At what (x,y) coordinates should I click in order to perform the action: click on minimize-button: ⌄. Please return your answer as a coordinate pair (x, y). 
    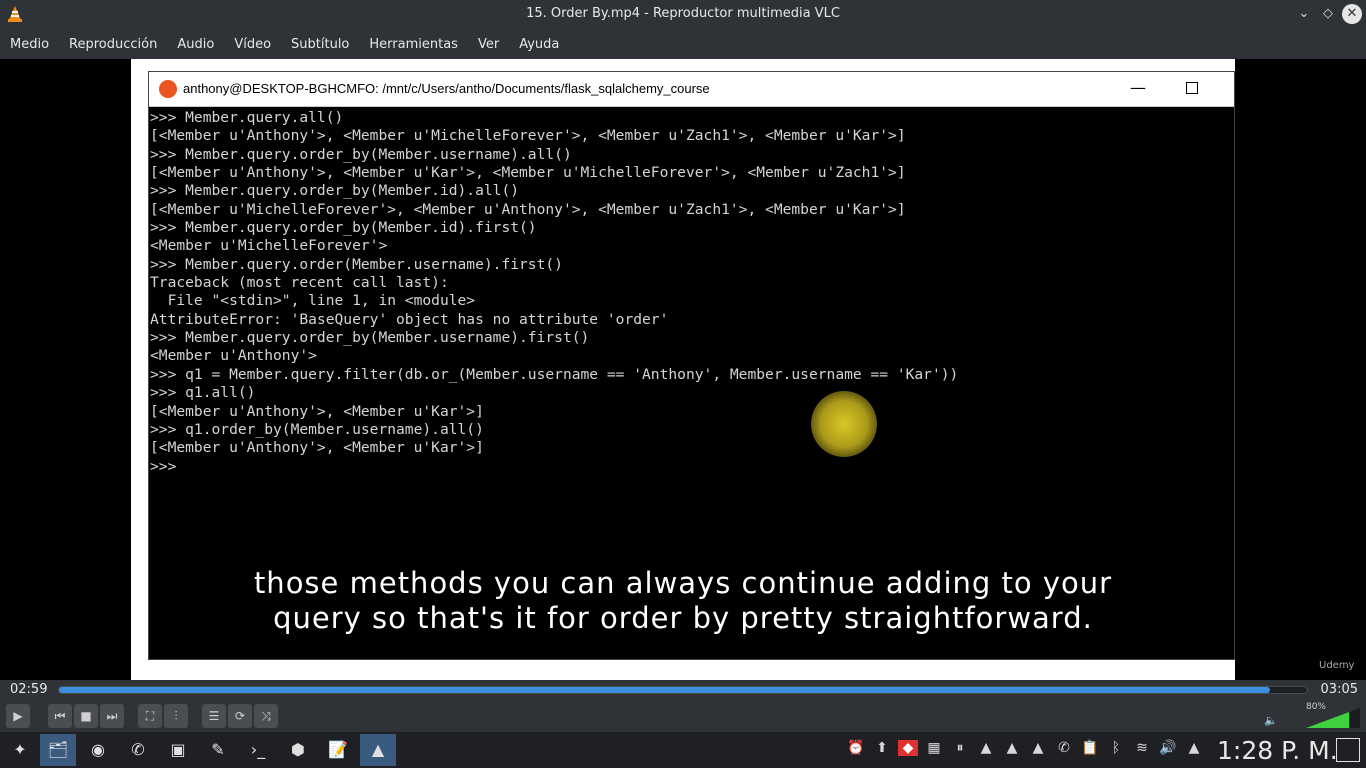
    Looking at the image, I should click on (1304, 14).